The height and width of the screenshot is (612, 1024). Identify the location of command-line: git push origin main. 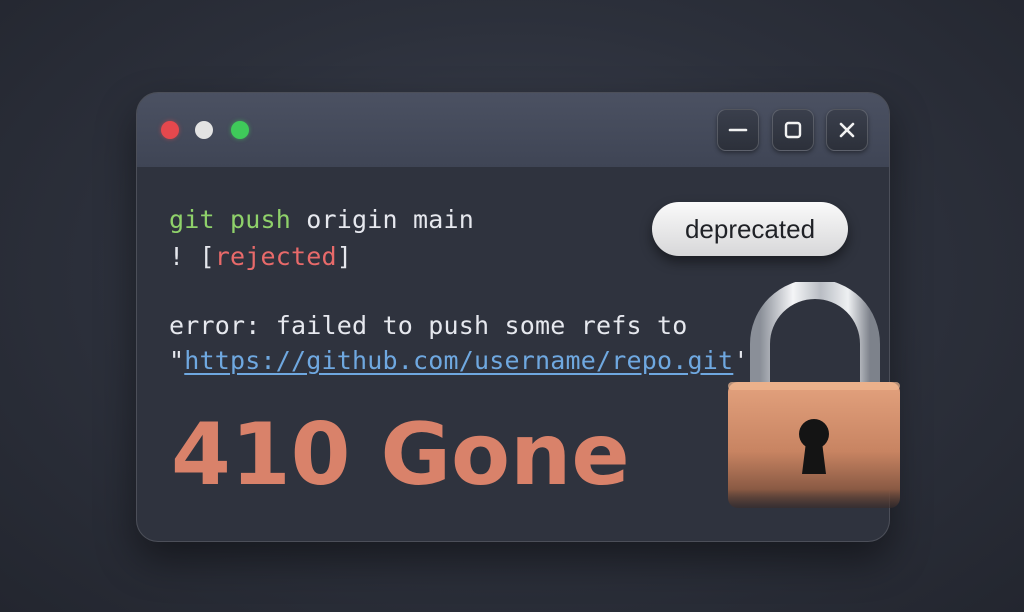
(321, 219).